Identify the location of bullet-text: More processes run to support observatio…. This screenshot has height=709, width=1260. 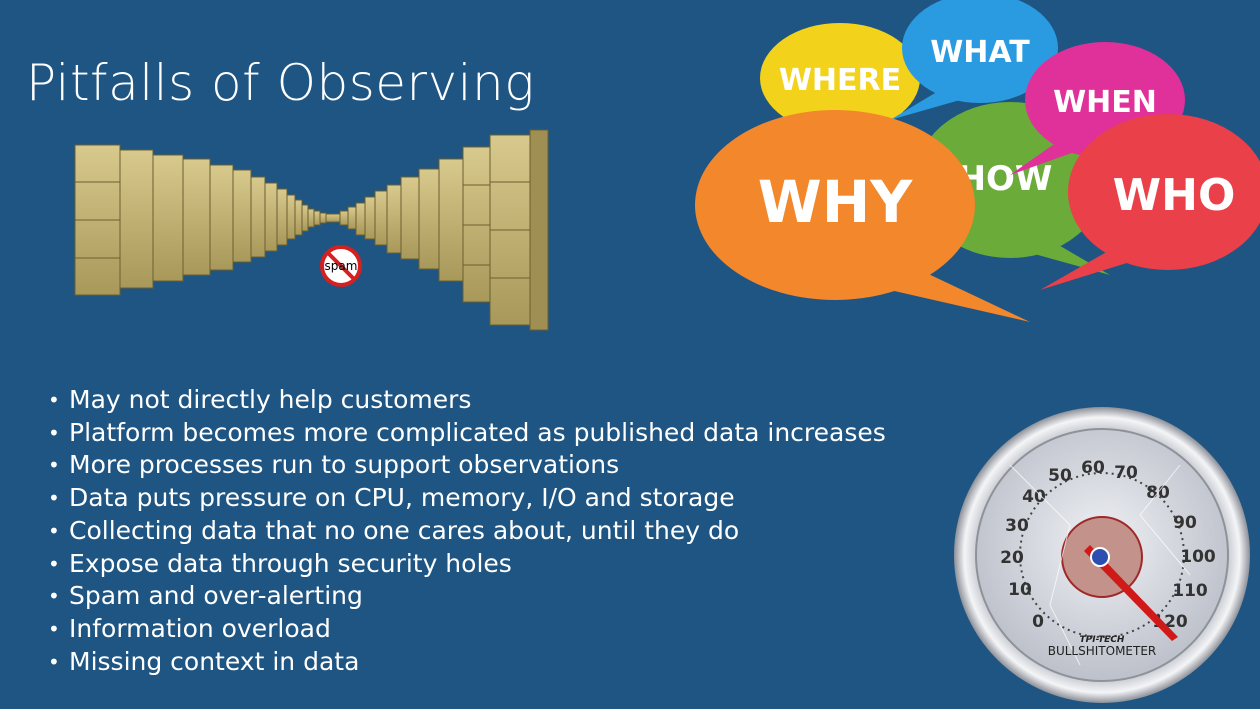
(344, 465).